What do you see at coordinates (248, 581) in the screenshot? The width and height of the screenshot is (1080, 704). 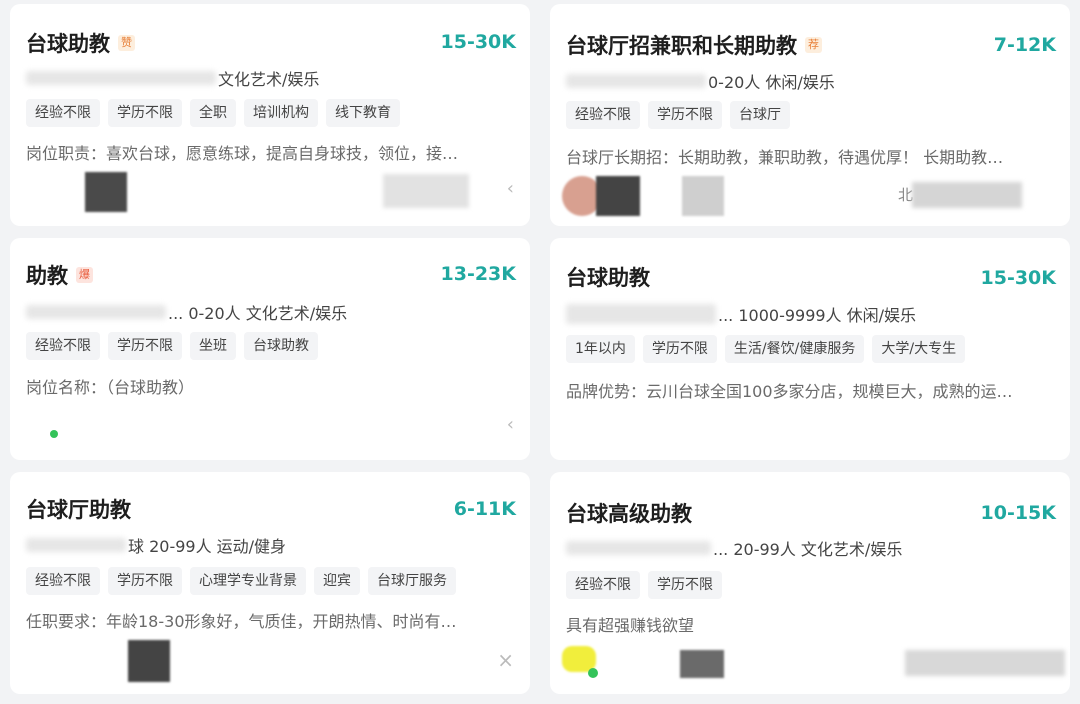 I see `tag: 心理学专业背景` at bounding box center [248, 581].